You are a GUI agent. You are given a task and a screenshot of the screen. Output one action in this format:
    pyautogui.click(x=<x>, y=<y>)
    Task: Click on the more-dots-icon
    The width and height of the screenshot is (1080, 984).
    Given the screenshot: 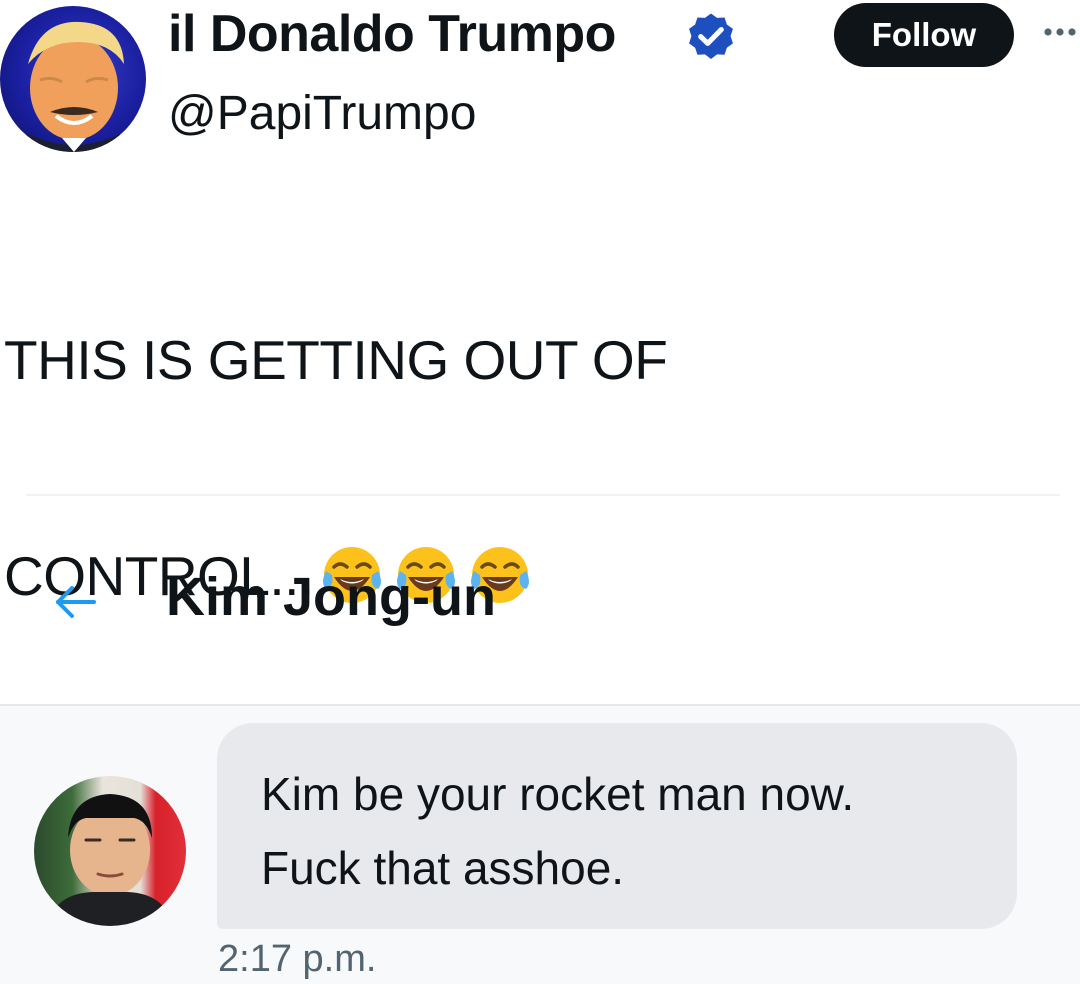 What is the action you would take?
    pyautogui.click(x=1060, y=32)
    